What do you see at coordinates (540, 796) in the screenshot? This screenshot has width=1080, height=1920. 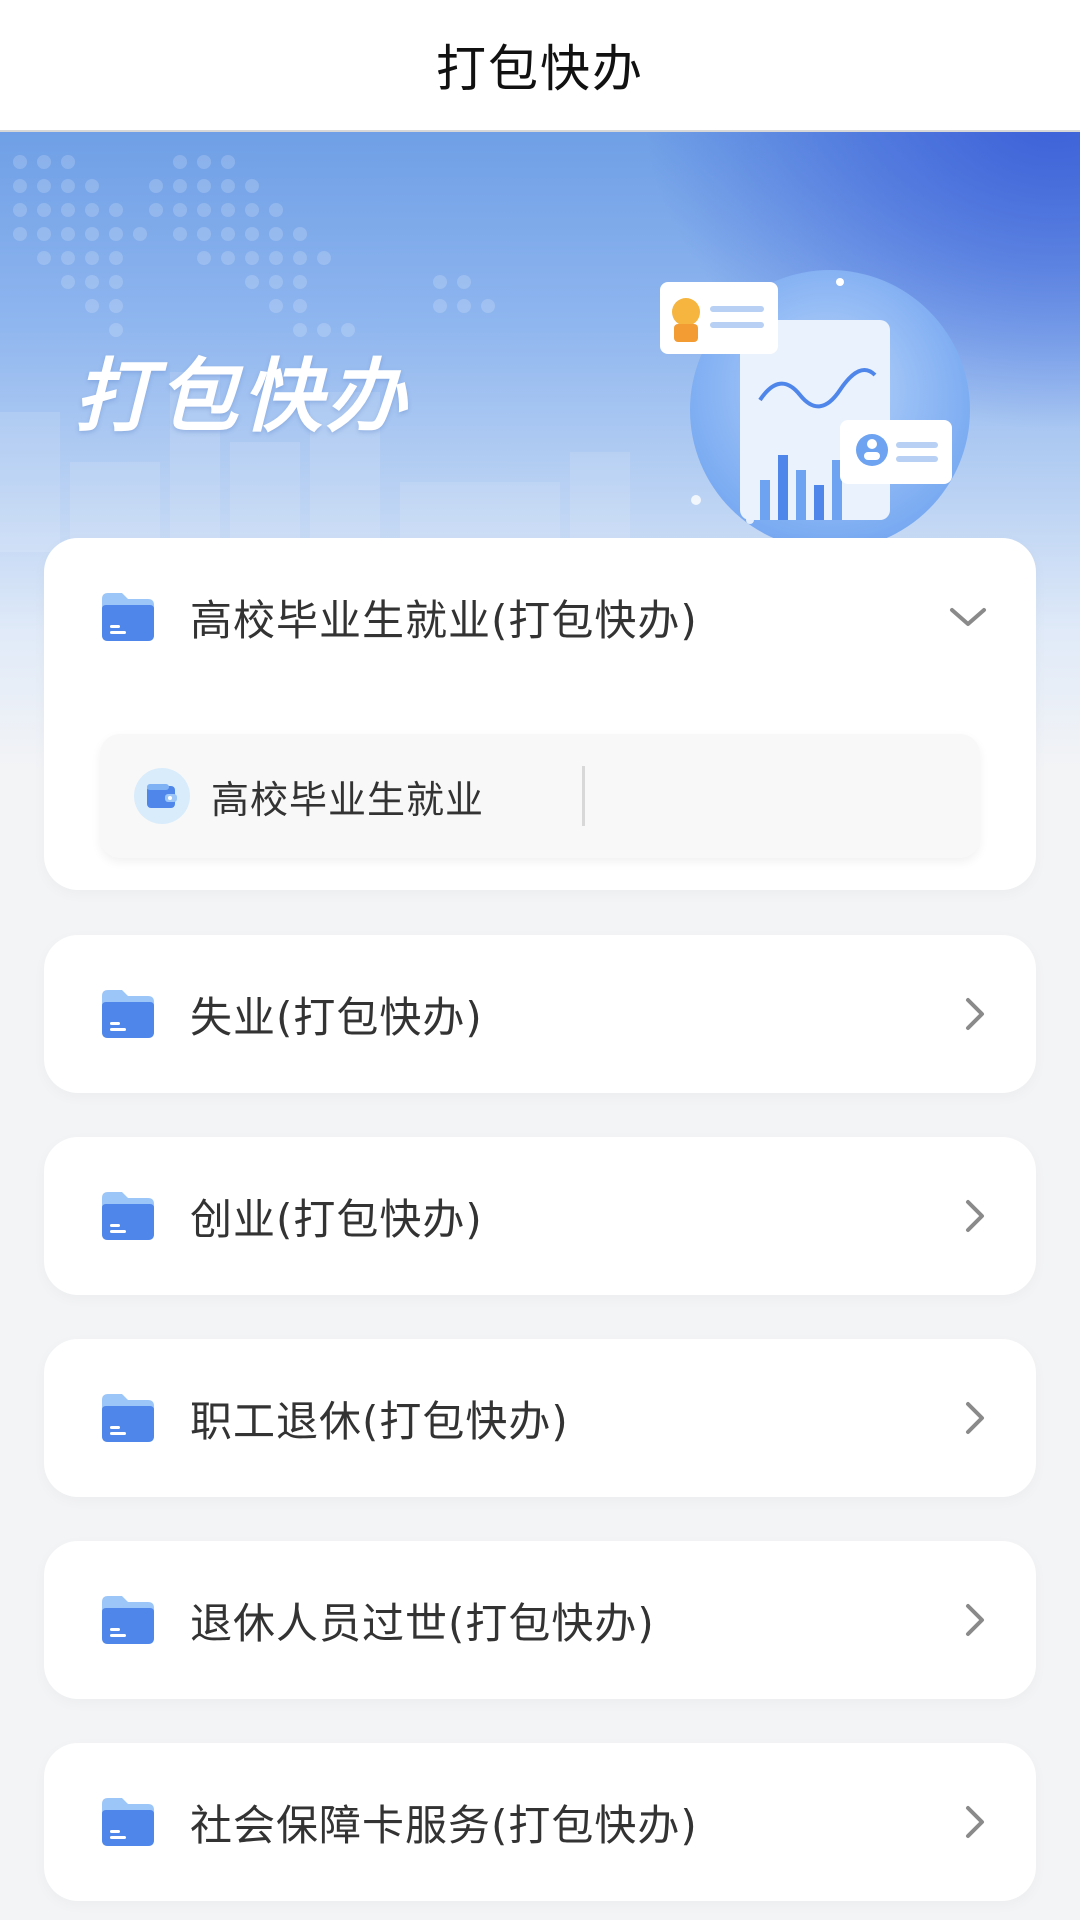 I see `sub-item-graduate-employment: 高校毕业生就业` at bounding box center [540, 796].